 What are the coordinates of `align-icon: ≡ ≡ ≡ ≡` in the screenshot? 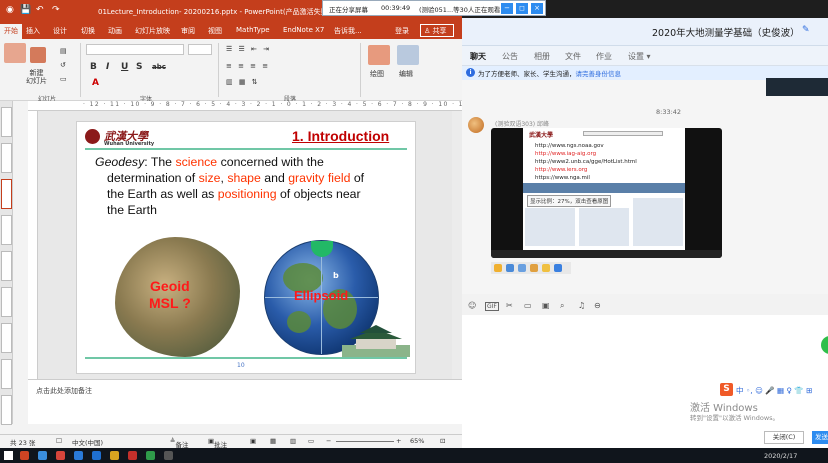 It's located at (248, 66).